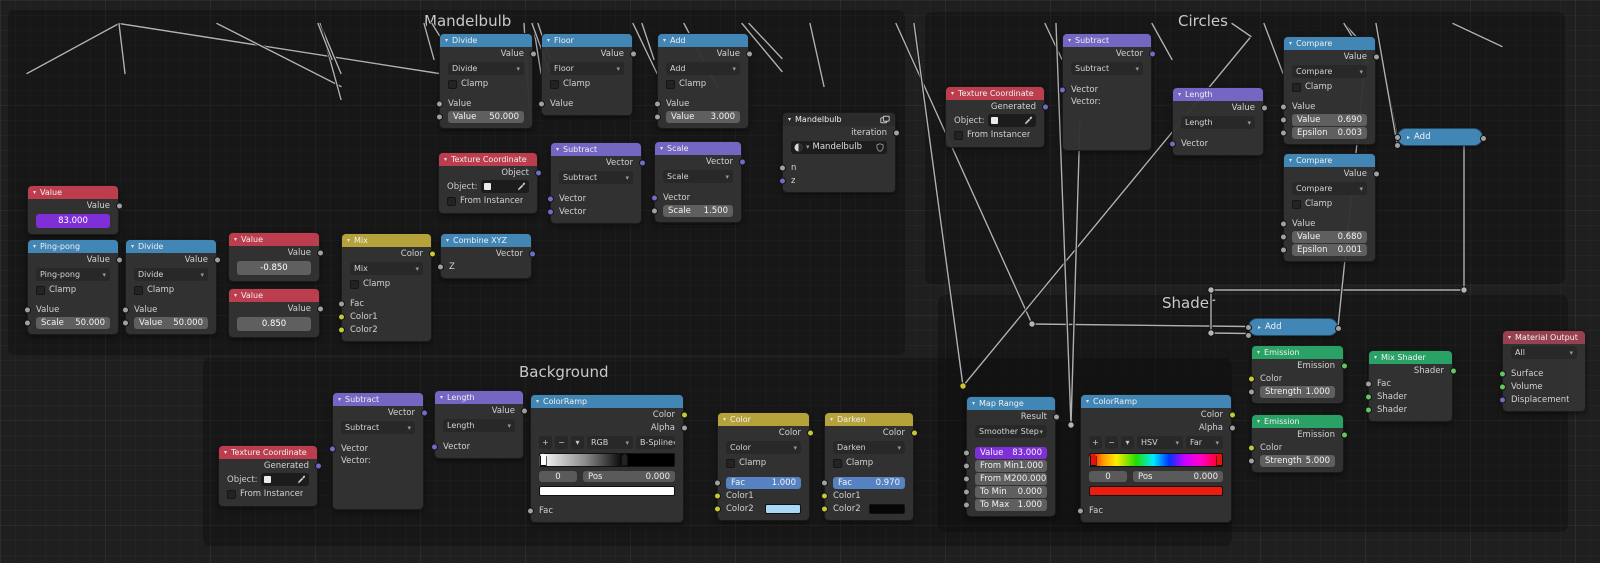 The height and width of the screenshot is (563, 1600). I want to click on slider-scale: Scale 1.500, so click(698, 210).